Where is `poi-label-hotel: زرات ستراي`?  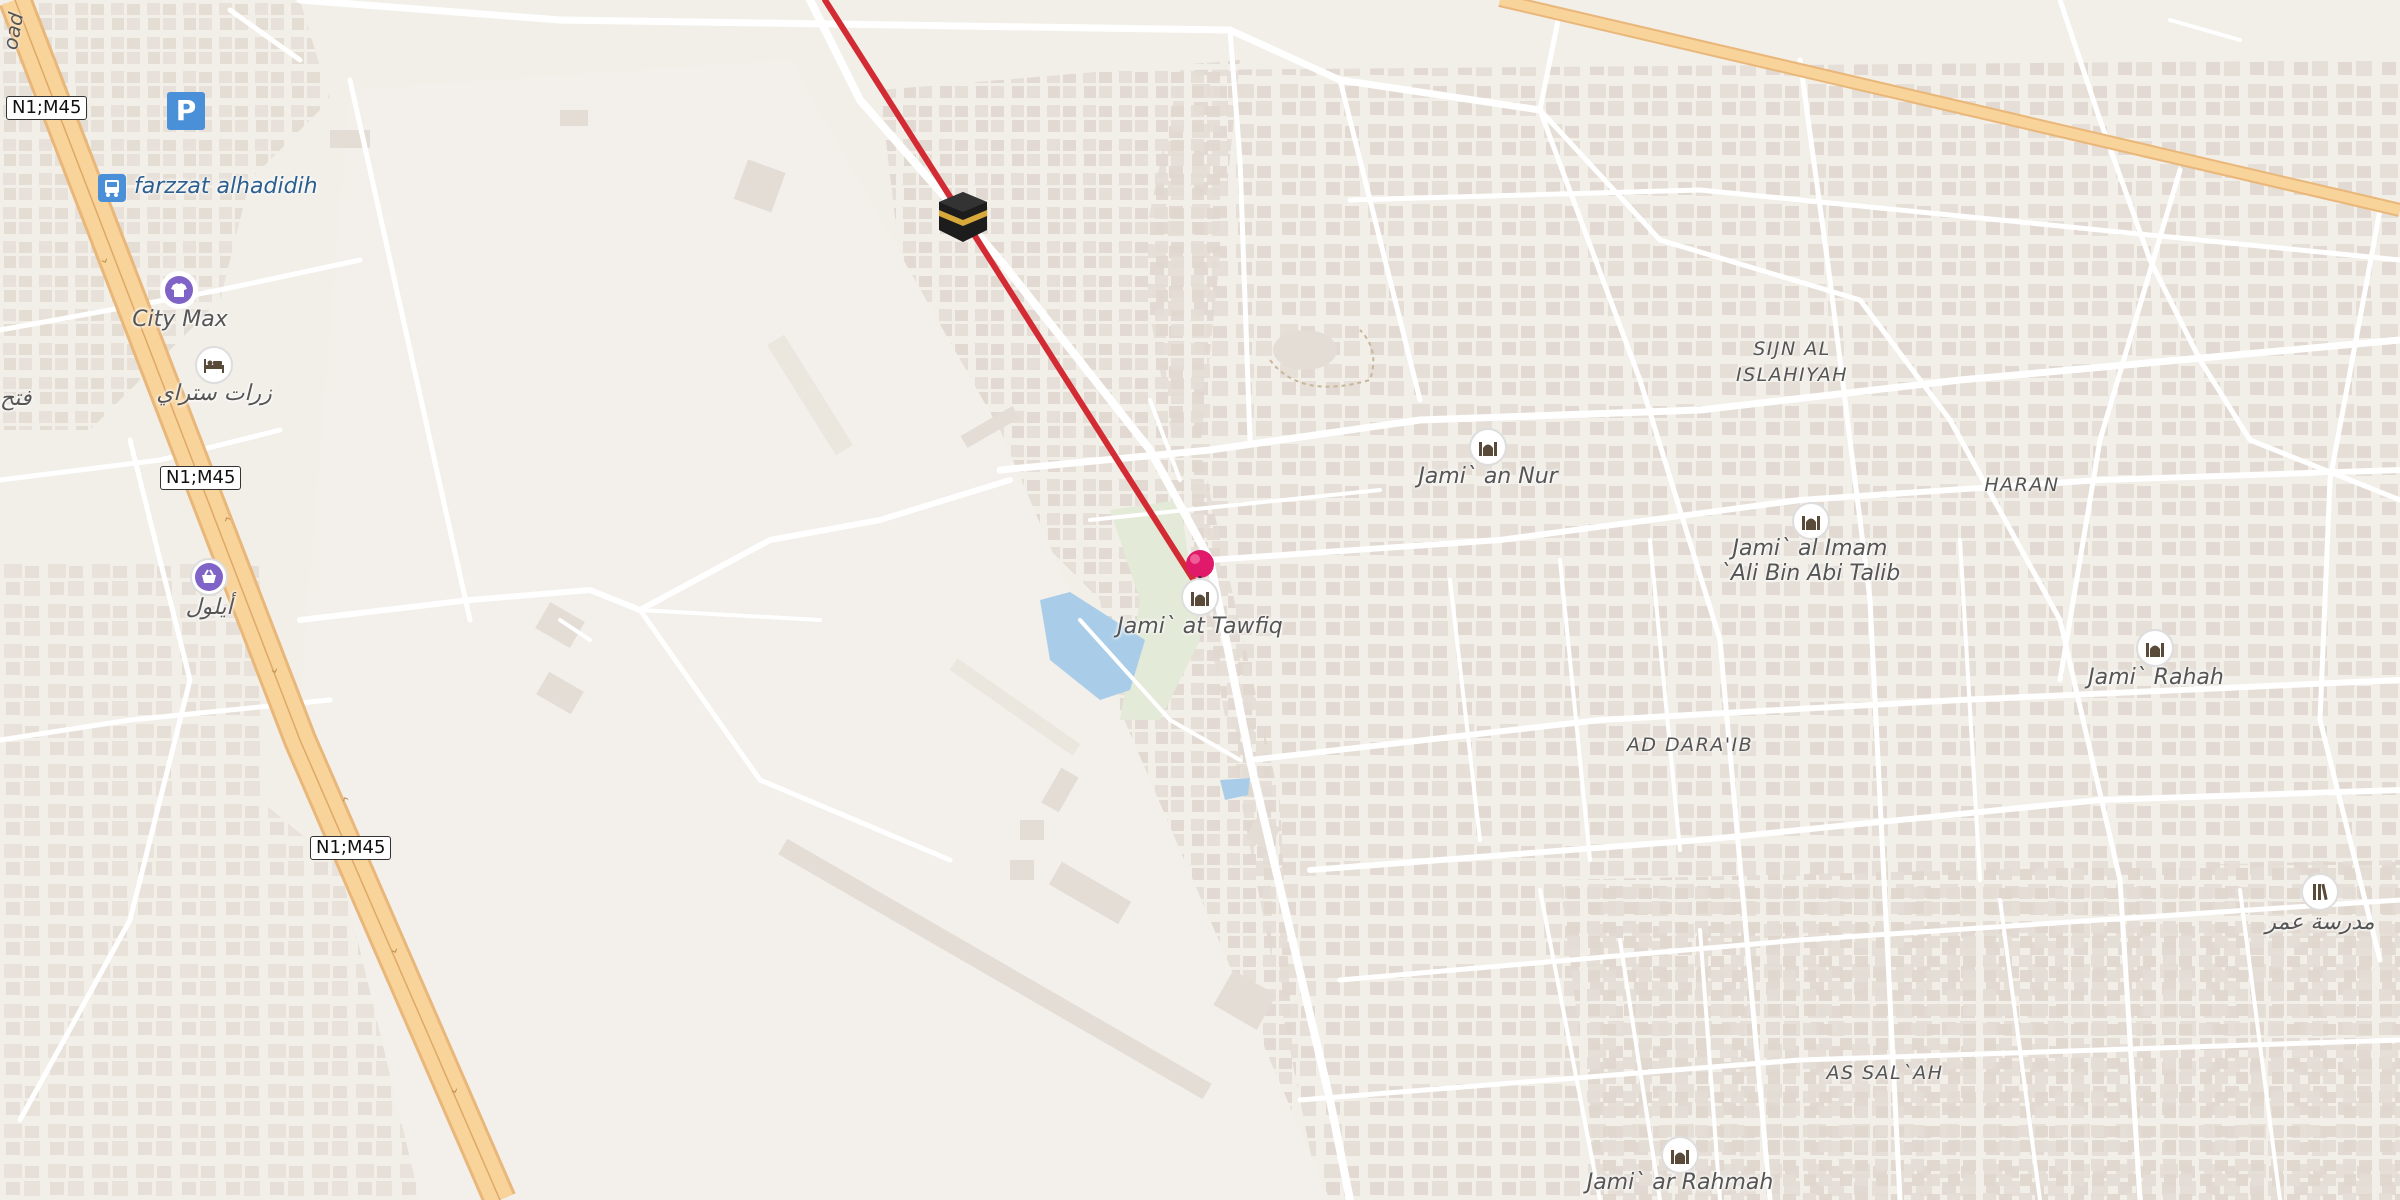
poi-label-hotel: زرات ستراي is located at coordinates (214, 393).